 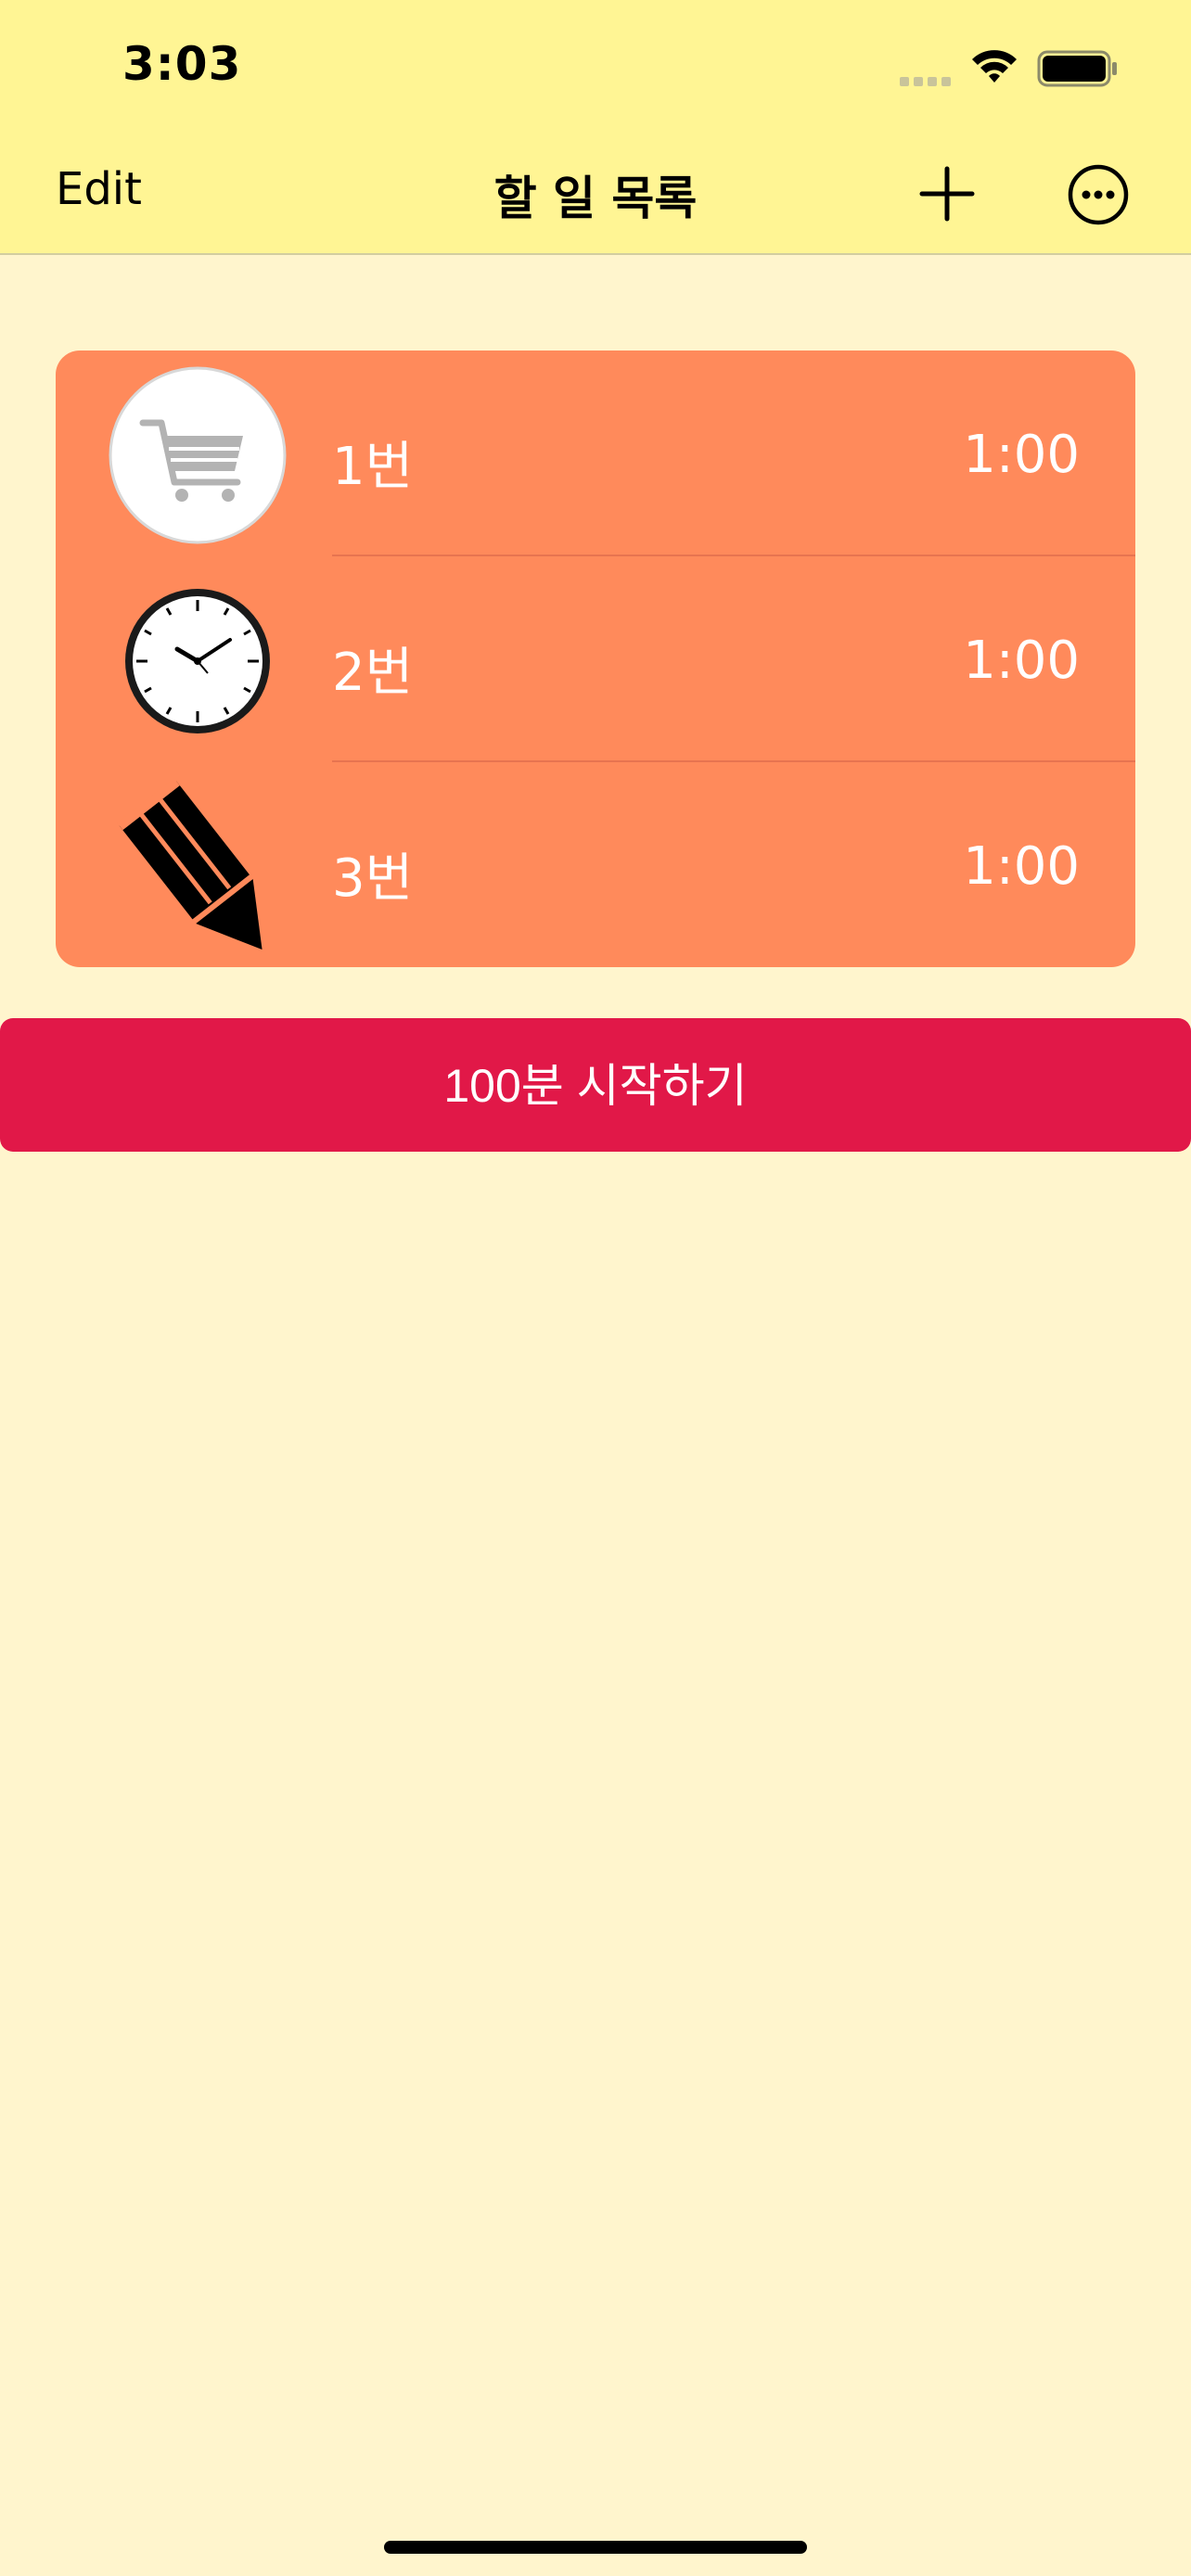 What do you see at coordinates (947, 194) in the screenshot?
I see `add-icon` at bounding box center [947, 194].